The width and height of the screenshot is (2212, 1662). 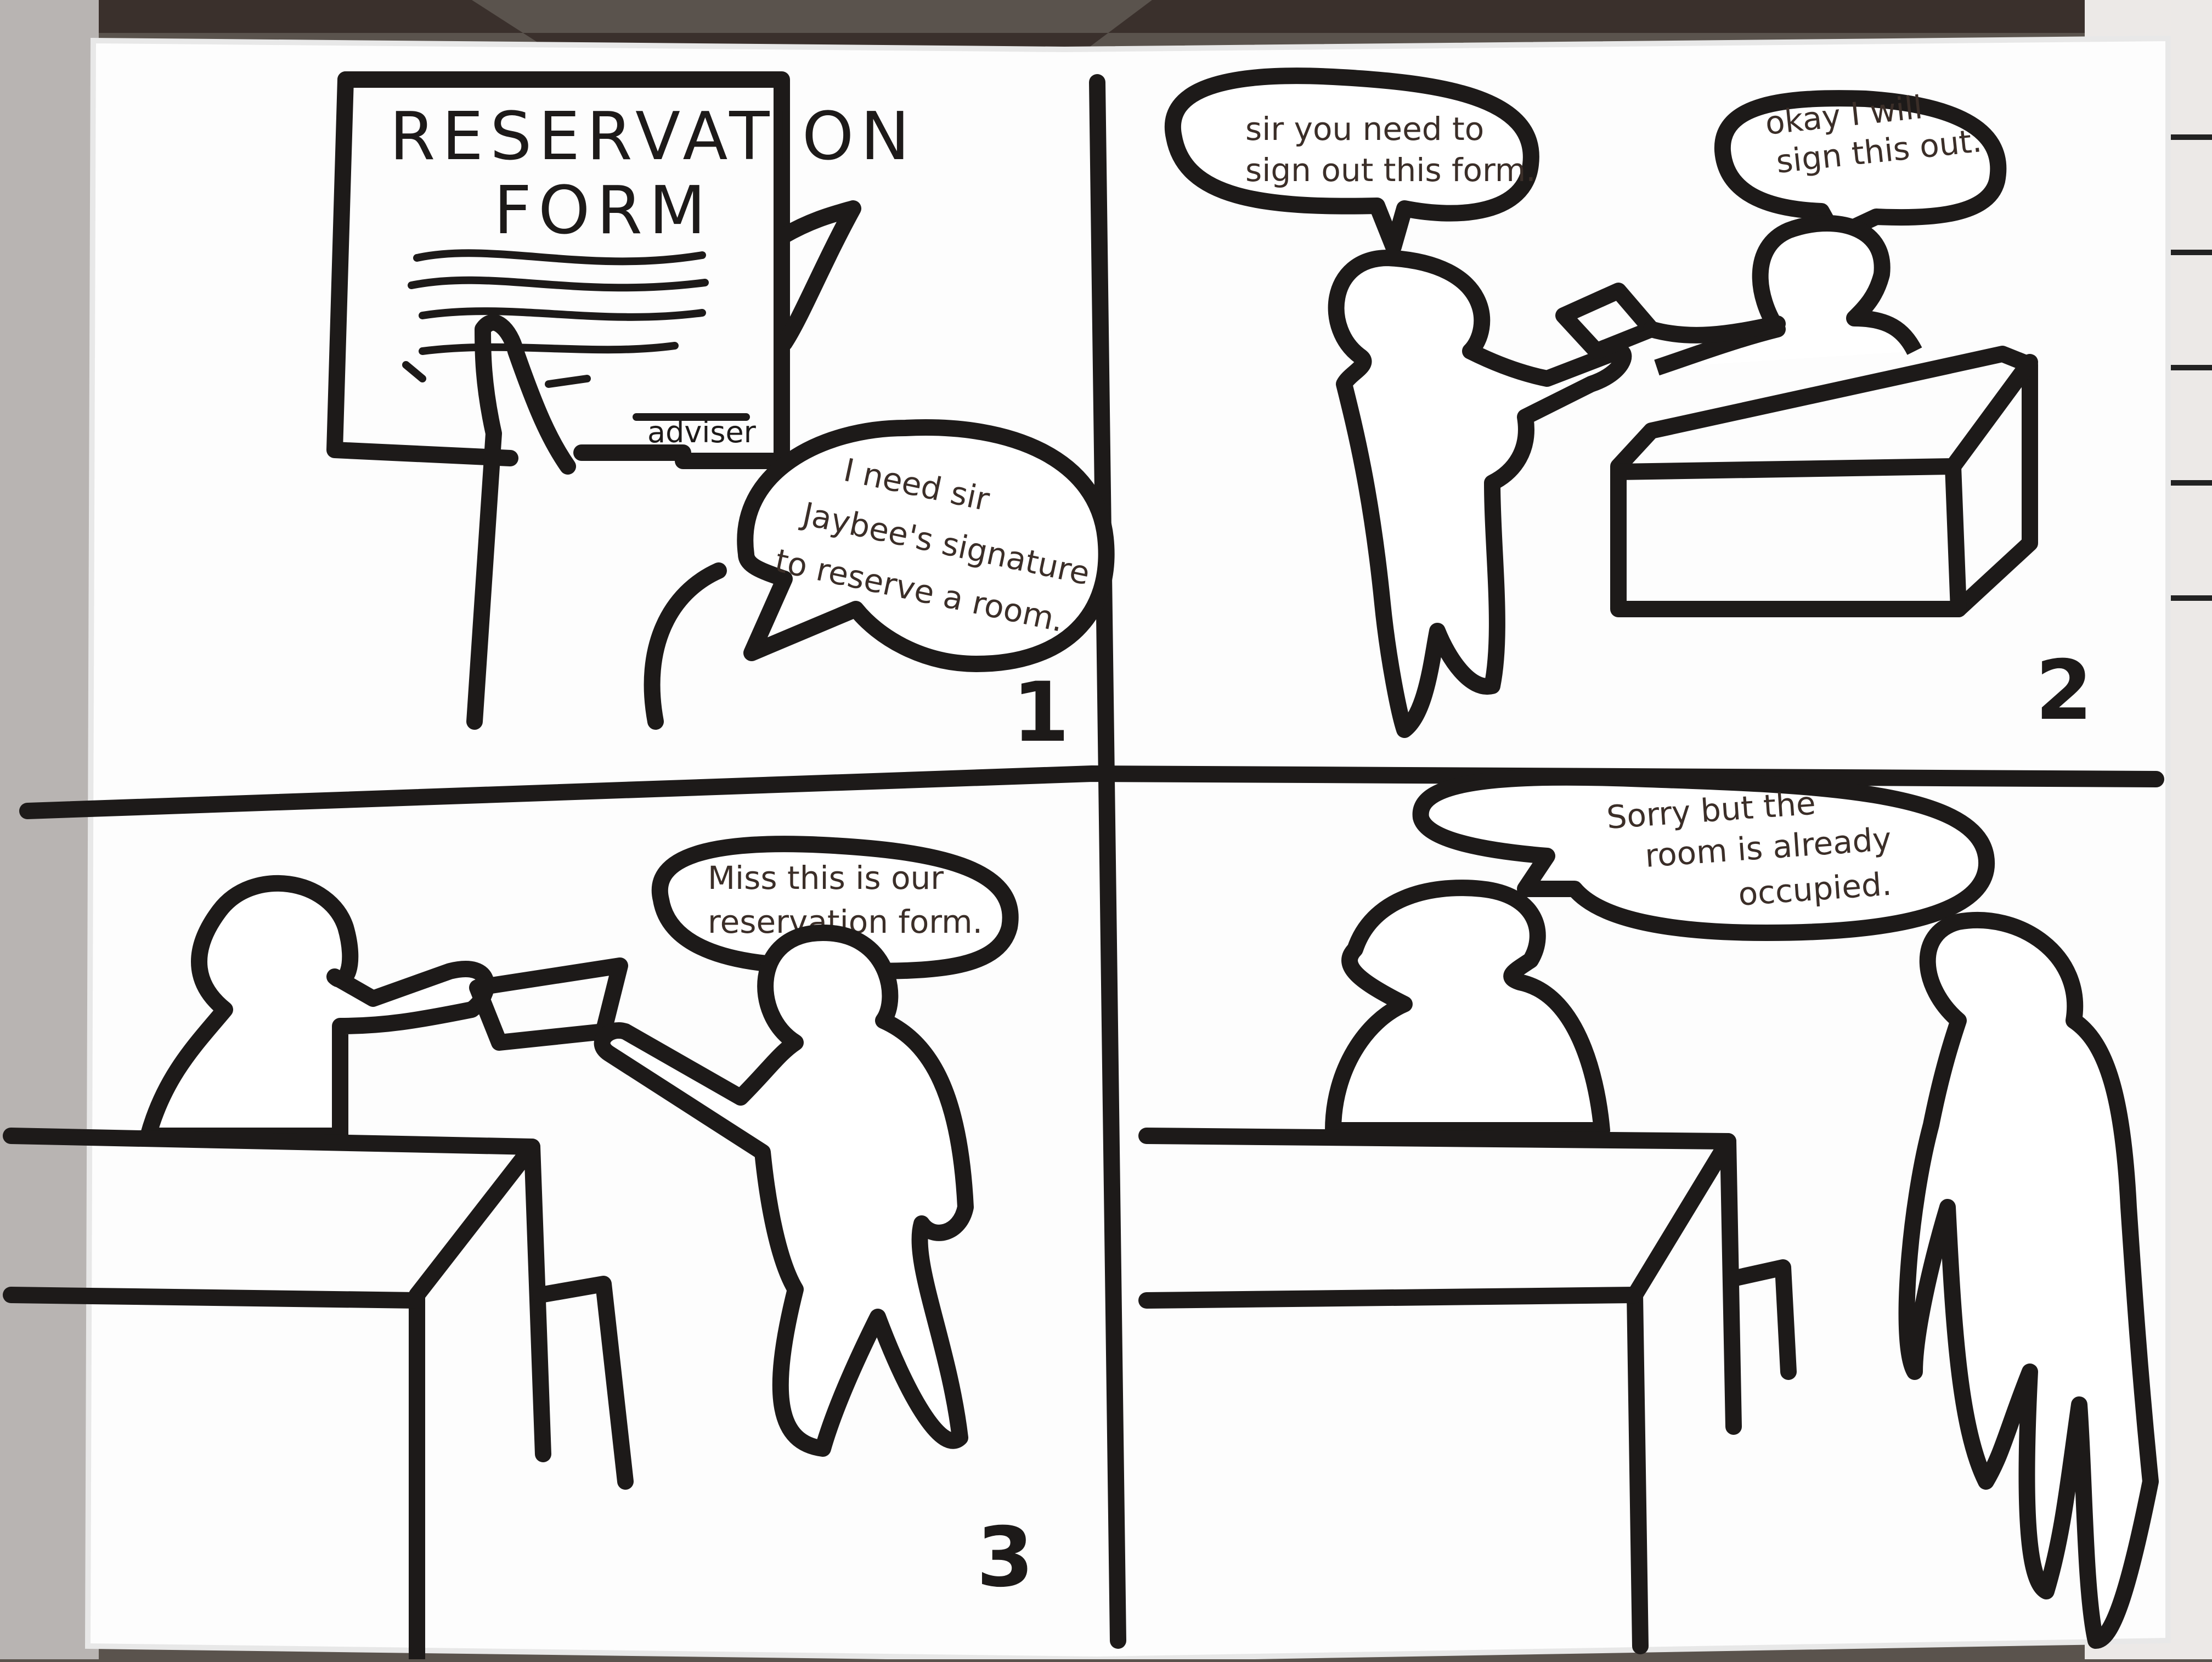 What do you see at coordinates (826, 878) in the screenshot?
I see `speech-panel-3-line-1: Miss this is our` at bounding box center [826, 878].